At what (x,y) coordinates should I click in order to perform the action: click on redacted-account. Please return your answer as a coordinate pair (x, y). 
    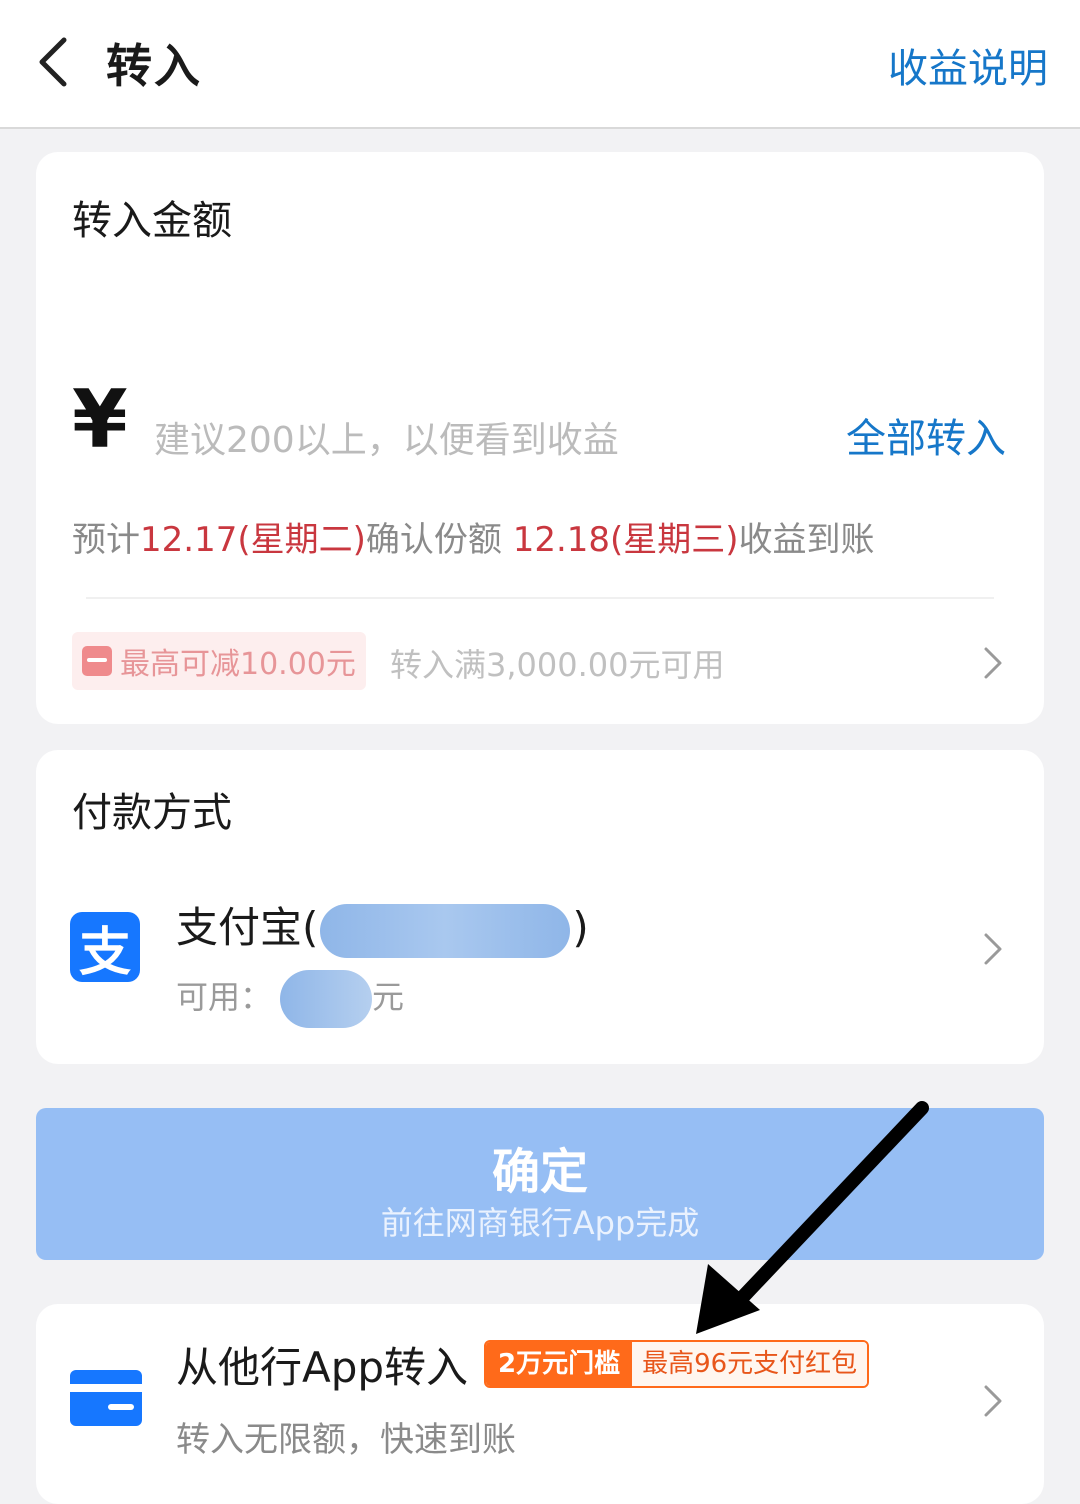
    Looking at the image, I should click on (445, 930).